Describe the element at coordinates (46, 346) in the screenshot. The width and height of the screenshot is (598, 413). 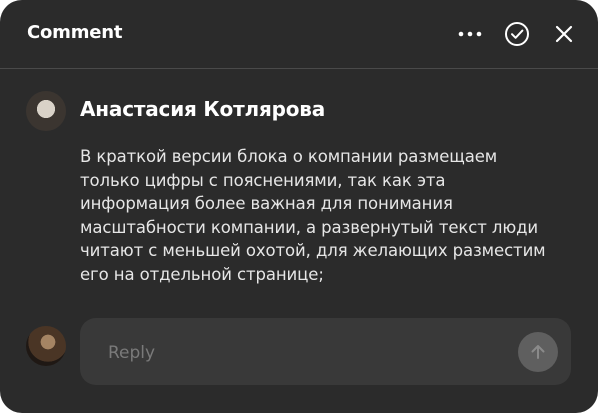
I see `current-user-avatar` at that location.